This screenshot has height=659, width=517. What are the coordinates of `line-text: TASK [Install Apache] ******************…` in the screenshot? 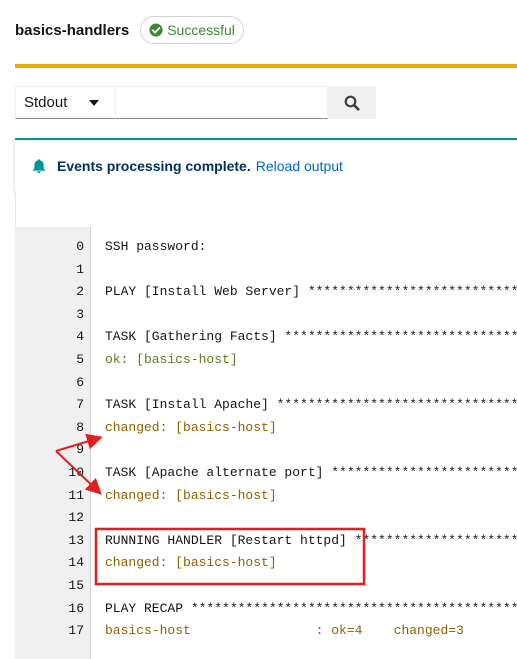 It's located at (311, 405).